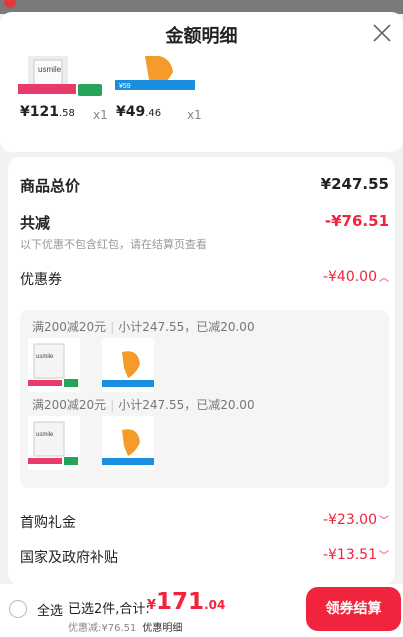  I want to click on product-1-price: ¥121.58, so click(47, 112).